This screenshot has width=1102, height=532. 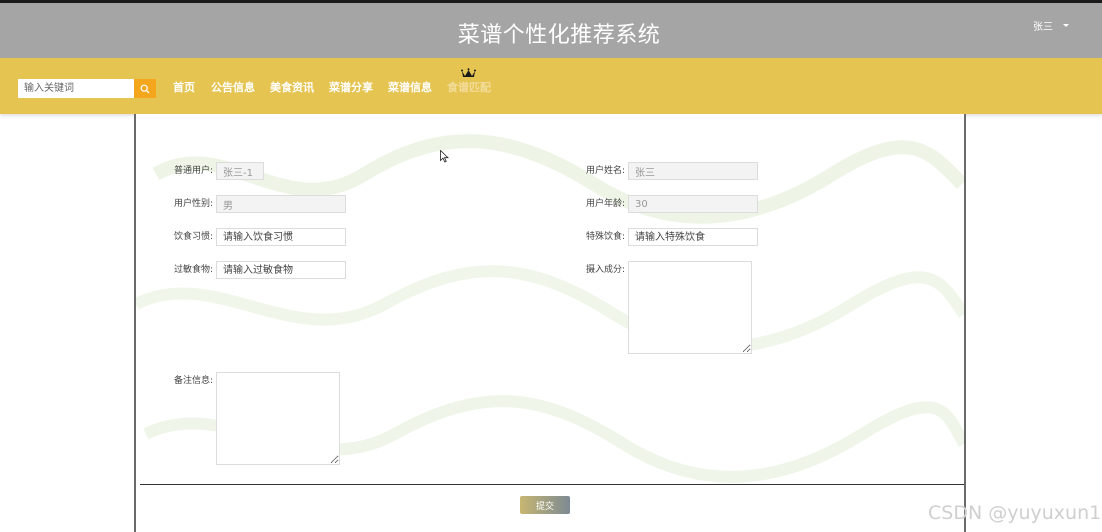 I want to click on remark-textarea, so click(x=278, y=418).